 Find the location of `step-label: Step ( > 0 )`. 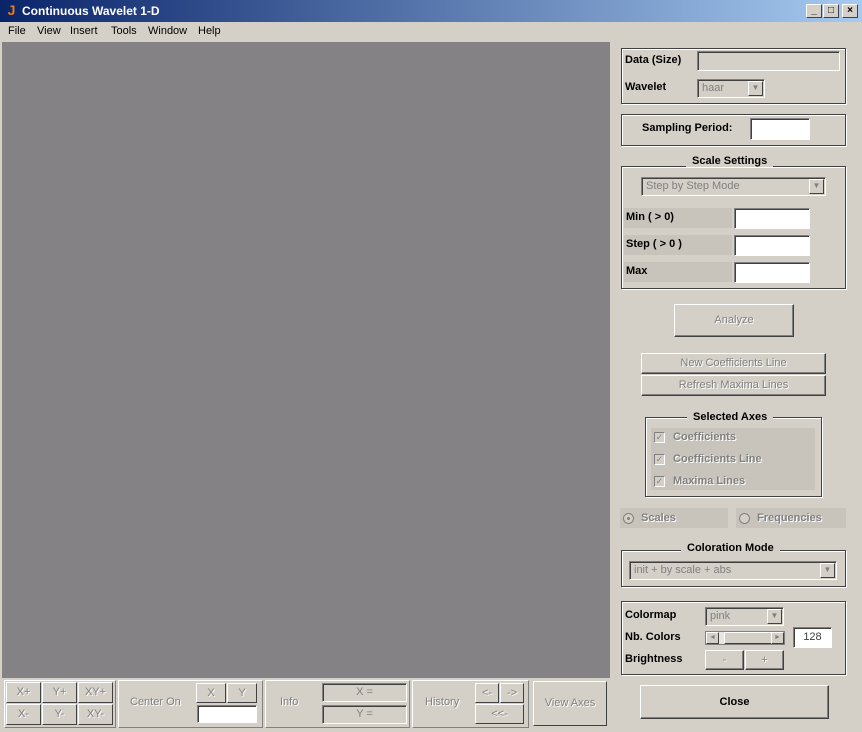

step-label: Step ( > 0 ) is located at coordinates (654, 244).